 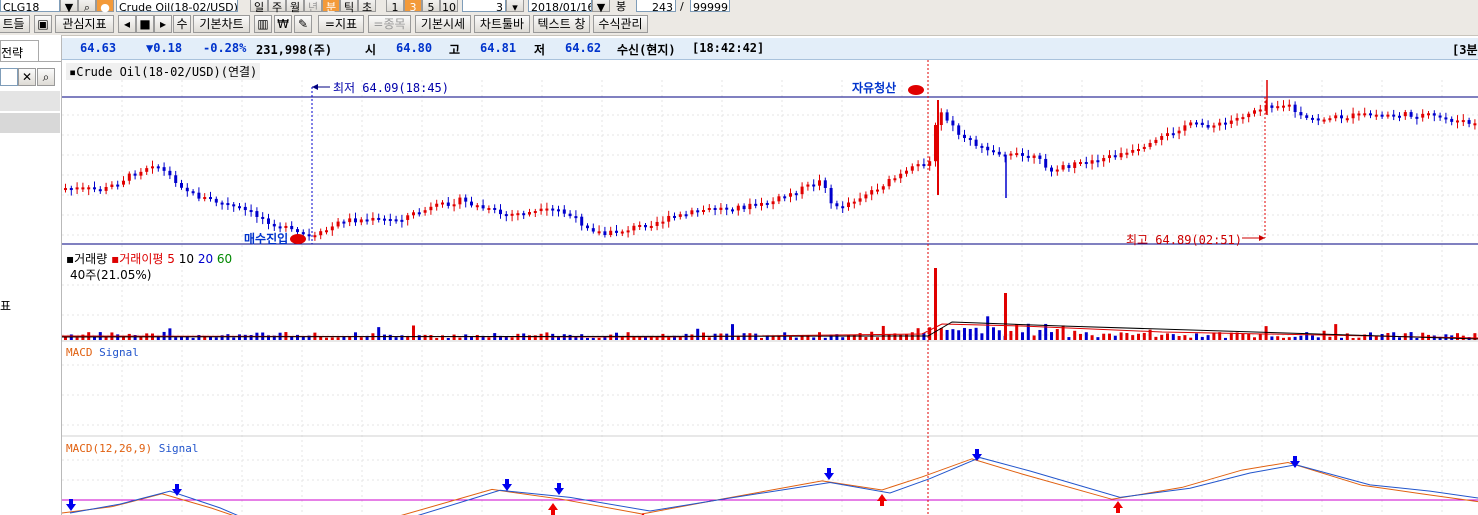 I want to click on strategy-search-input, so click(x=9, y=77).